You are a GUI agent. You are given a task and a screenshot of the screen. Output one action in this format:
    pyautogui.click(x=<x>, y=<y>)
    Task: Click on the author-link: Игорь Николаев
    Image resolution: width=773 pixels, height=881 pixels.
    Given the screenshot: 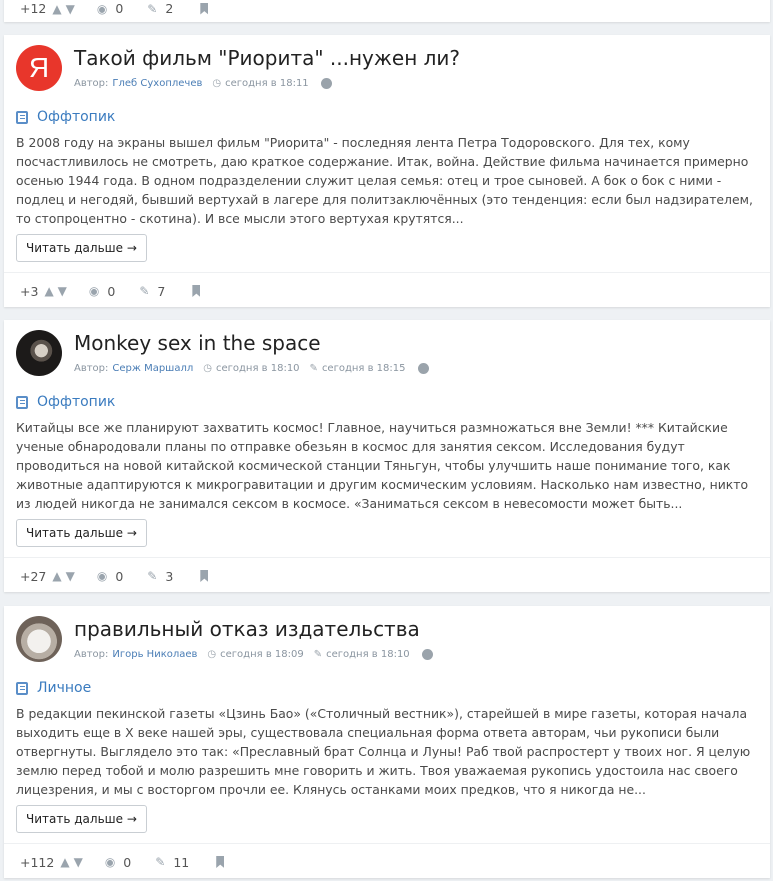 What is the action you would take?
    pyautogui.click(x=154, y=654)
    